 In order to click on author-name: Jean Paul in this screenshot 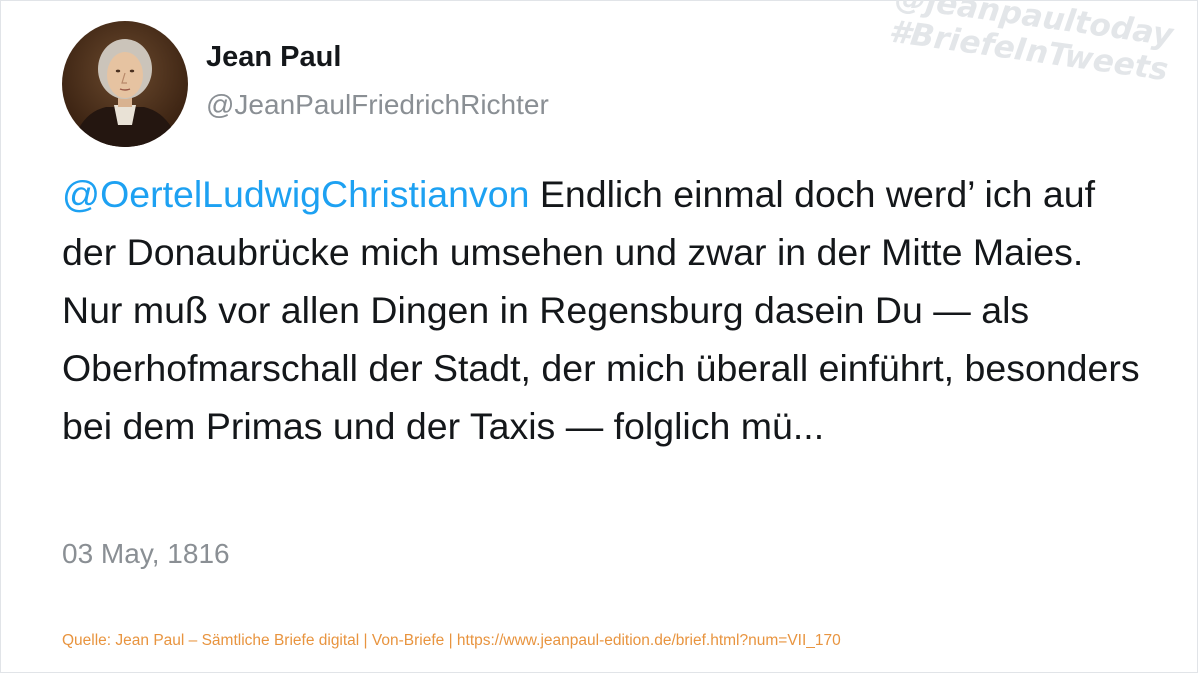, I will do `click(273, 57)`.